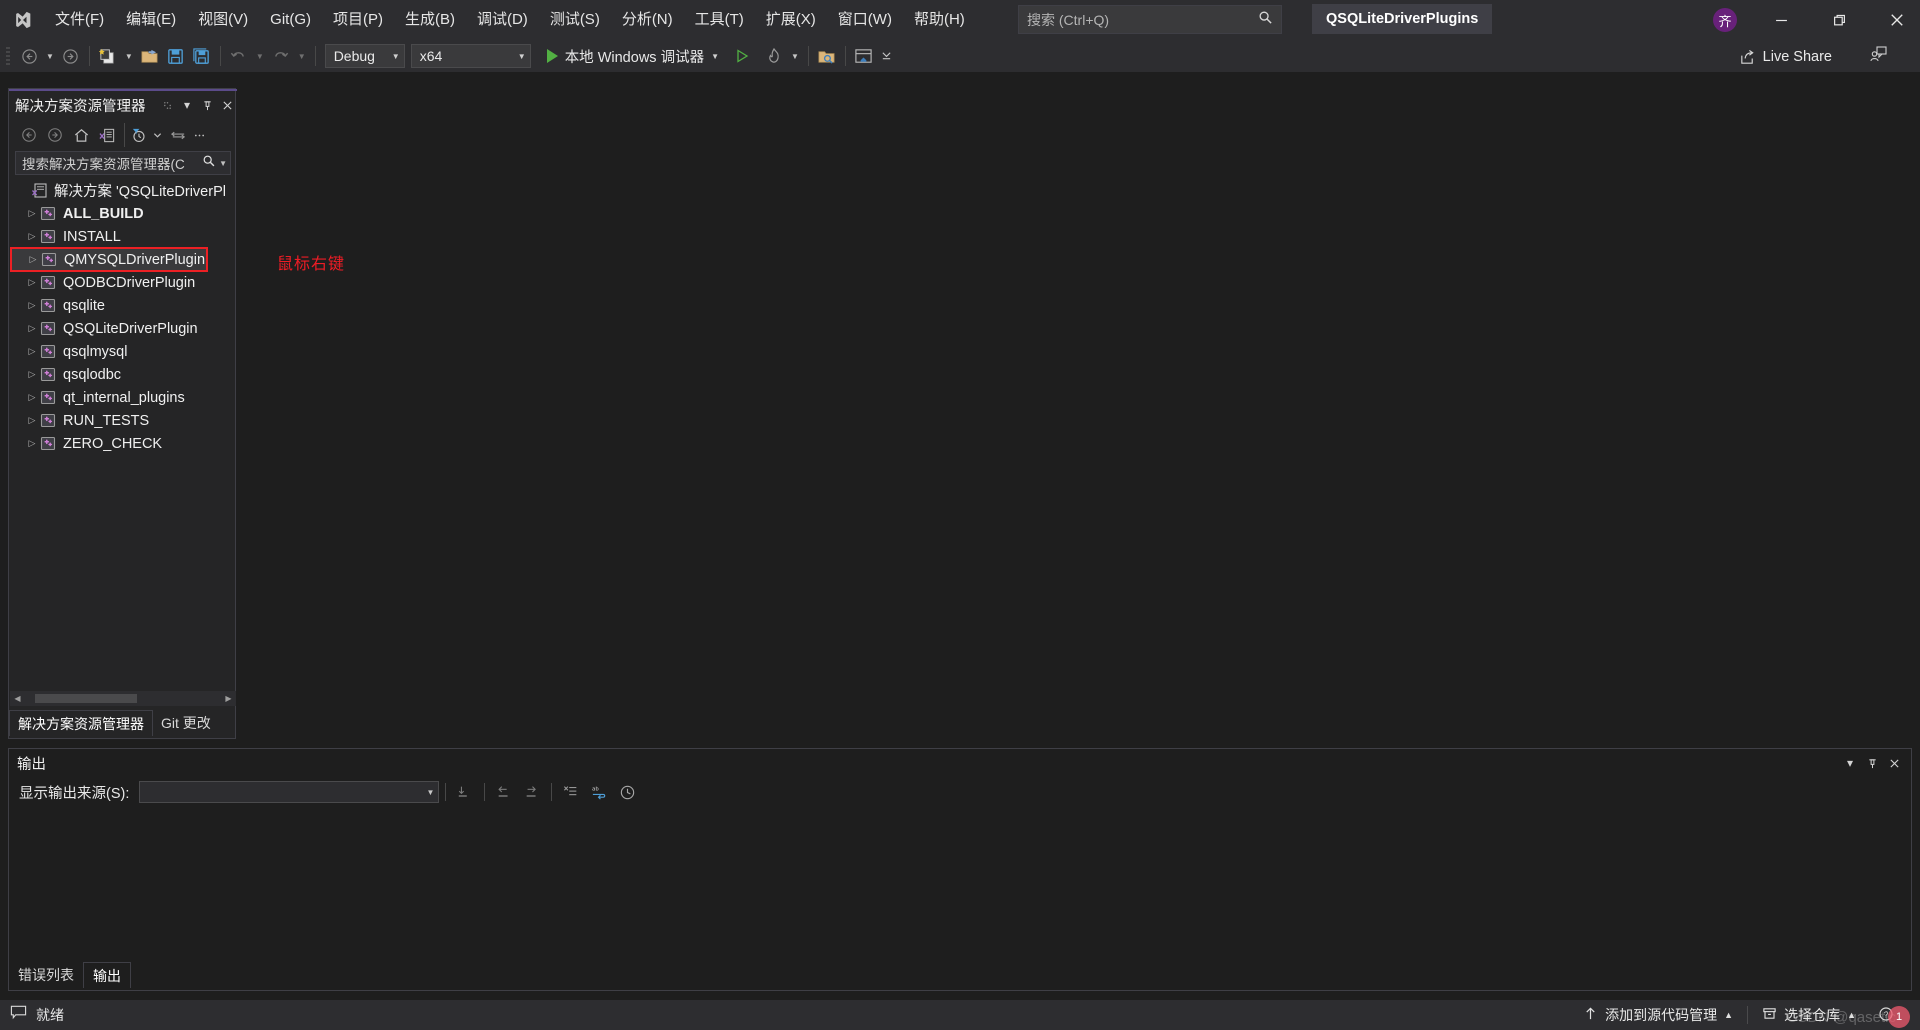  What do you see at coordinates (1785, 57) in the screenshot?
I see `live-share-button: Live Share` at bounding box center [1785, 57].